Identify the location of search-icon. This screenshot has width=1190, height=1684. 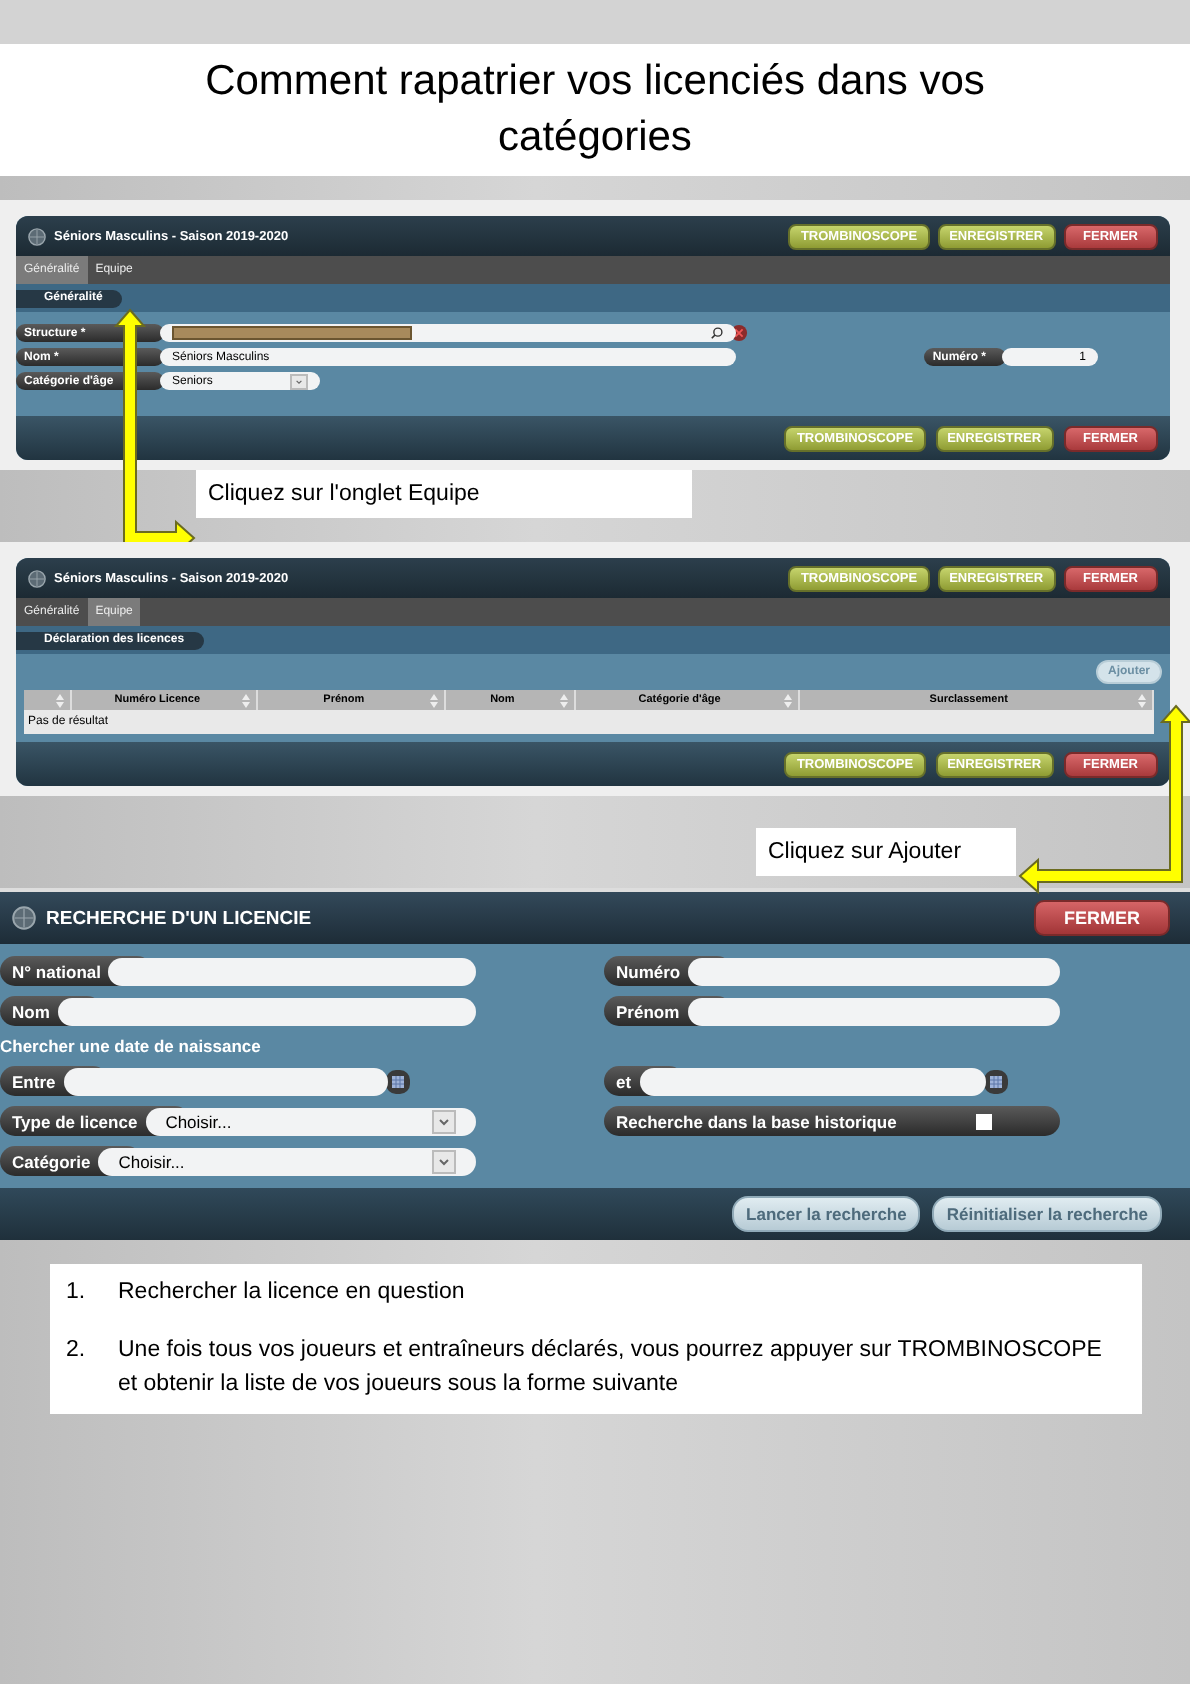
(717, 333).